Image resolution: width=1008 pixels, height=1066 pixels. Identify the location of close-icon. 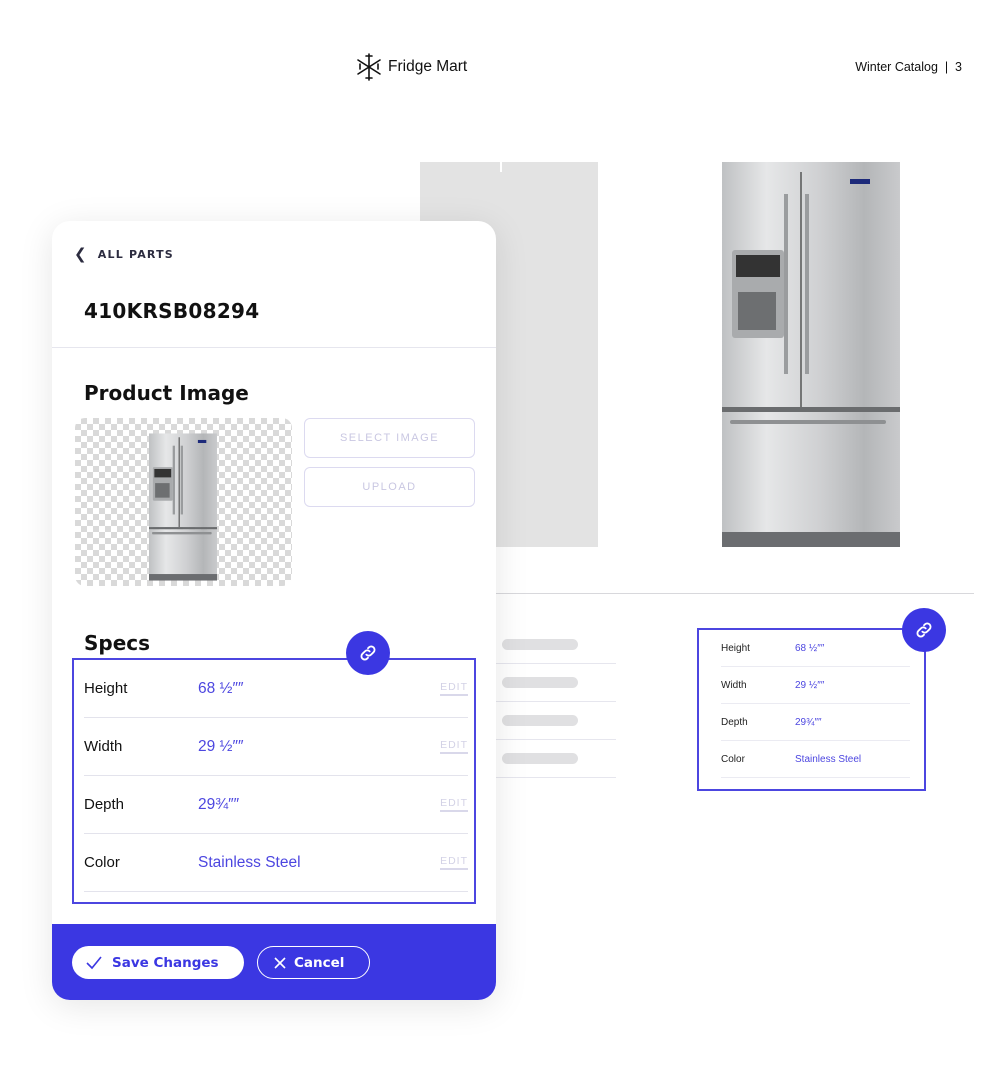
(280, 962).